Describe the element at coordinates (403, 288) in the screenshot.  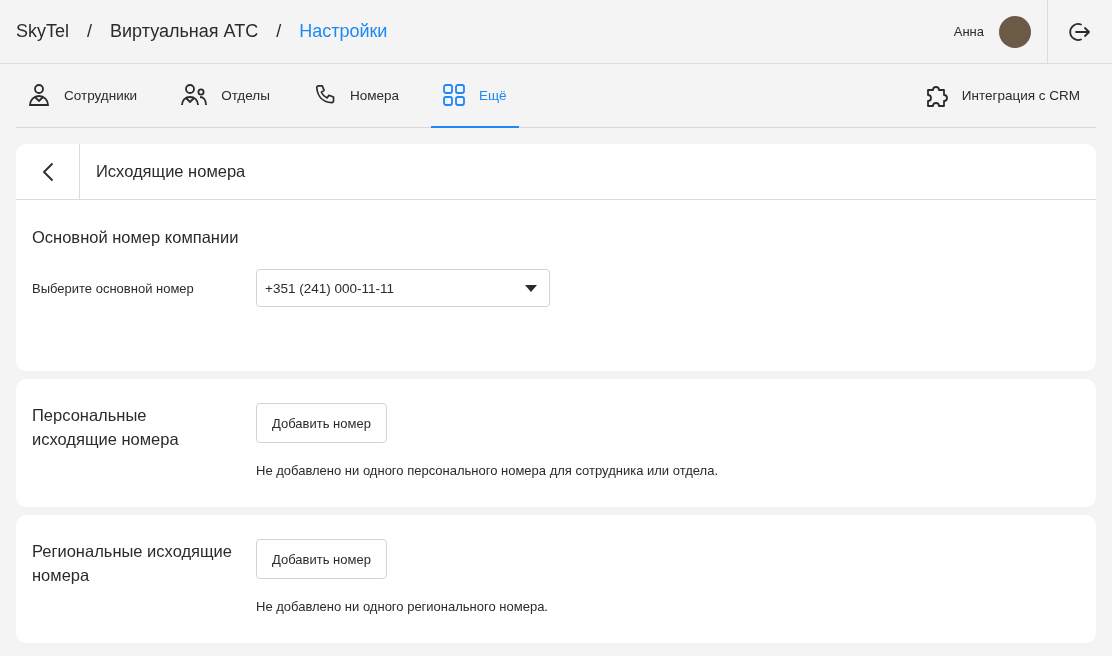
I see `number-dropdown: +351 (241) 000-11-11` at that location.